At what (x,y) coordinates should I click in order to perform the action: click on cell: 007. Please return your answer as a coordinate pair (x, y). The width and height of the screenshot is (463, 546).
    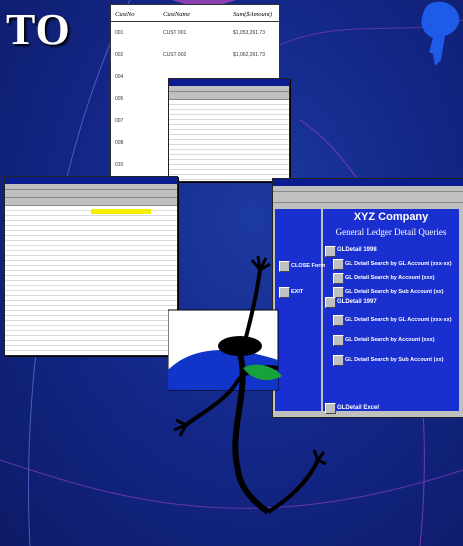
    Looking at the image, I should click on (119, 121).